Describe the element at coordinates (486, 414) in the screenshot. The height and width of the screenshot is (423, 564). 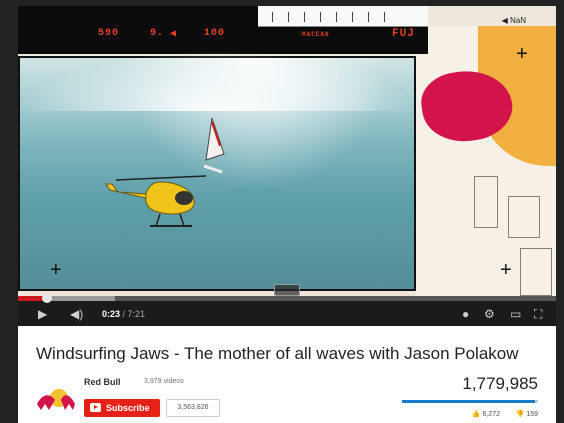
I see `like-button: 👍 6,272` at that location.